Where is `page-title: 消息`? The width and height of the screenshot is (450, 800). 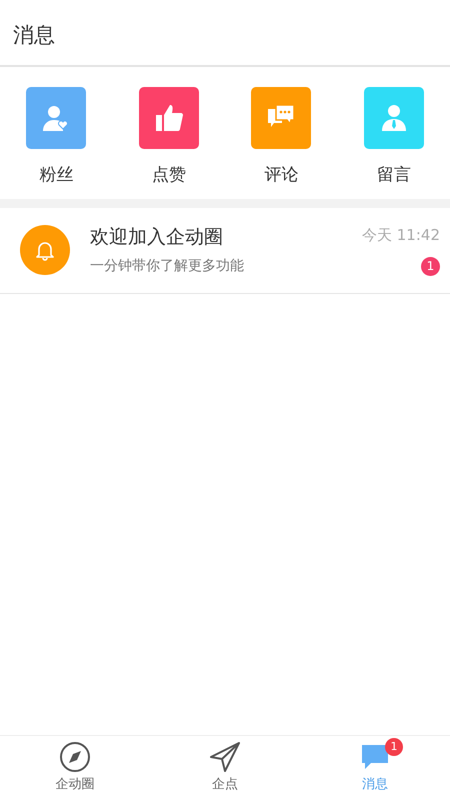 page-title: 消息 is located at coordinates (34, 35).